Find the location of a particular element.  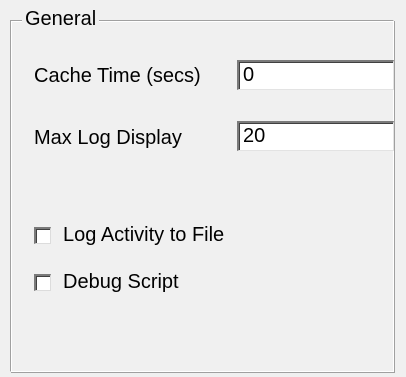

debug-script-checkbox is located at coordinates (42, 282).